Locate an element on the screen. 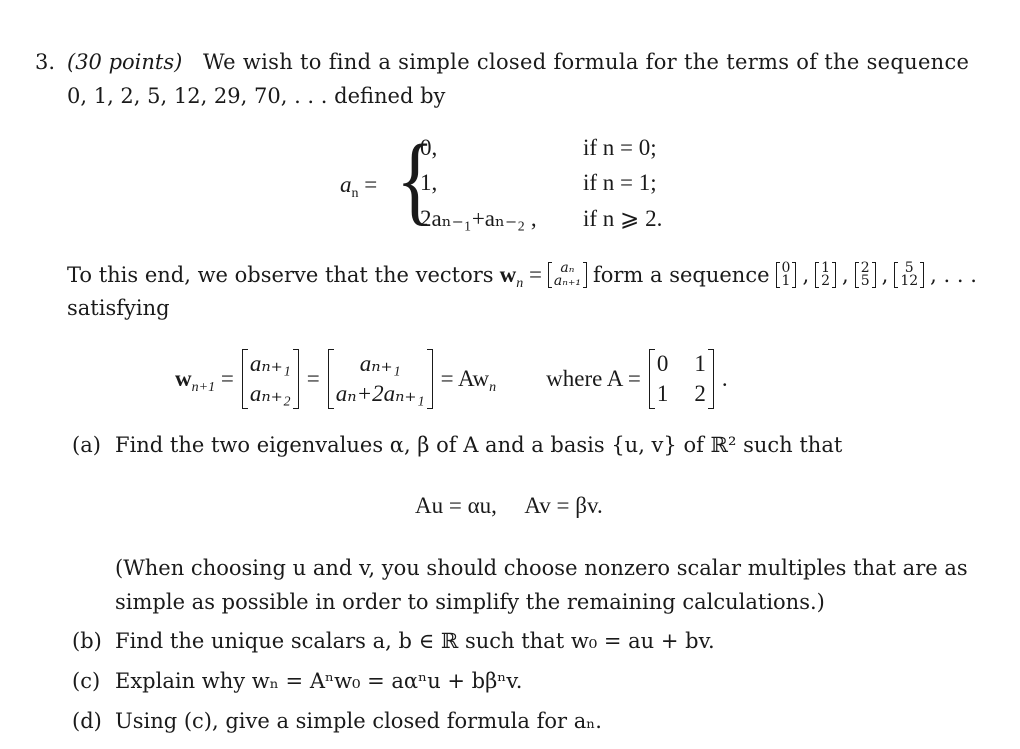  vector-2: aₙ₊₁ aₙ+2aₙ₊₁ is located at coordinates (380, 379).